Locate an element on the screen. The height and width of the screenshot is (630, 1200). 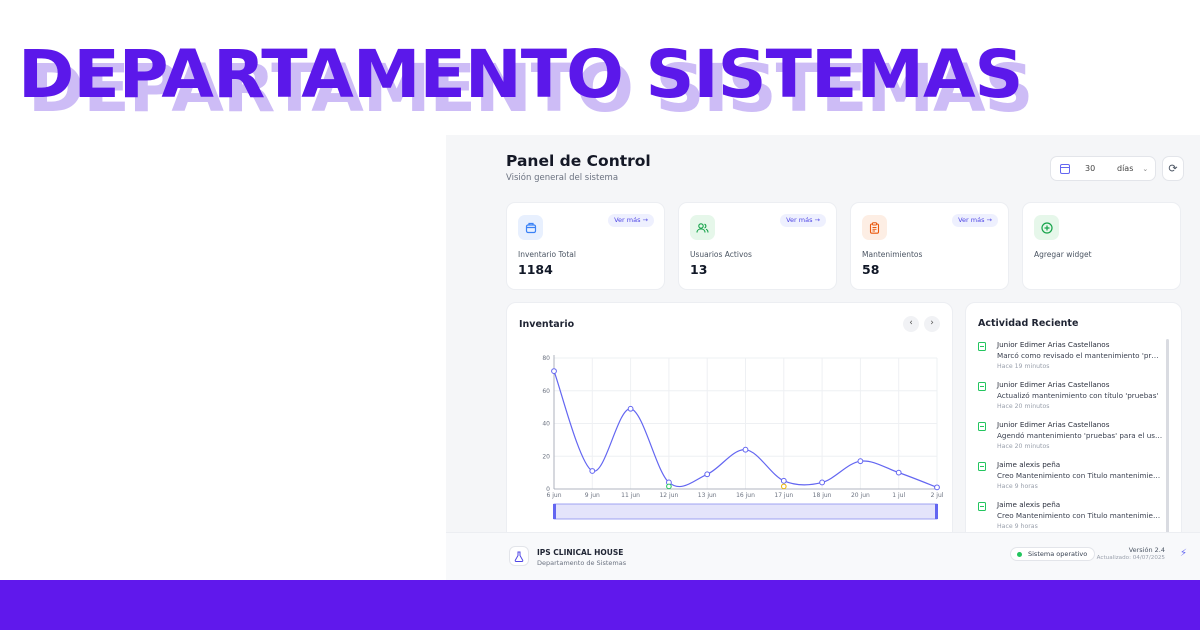
card-add-widget: Agregar widget is located at coordinates (1101, 246).